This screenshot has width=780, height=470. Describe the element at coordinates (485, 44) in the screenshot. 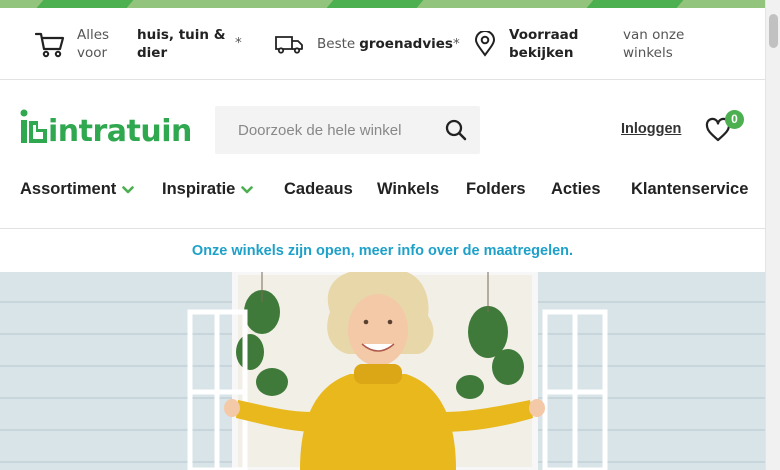

I see `location-pin-icon` at that location.